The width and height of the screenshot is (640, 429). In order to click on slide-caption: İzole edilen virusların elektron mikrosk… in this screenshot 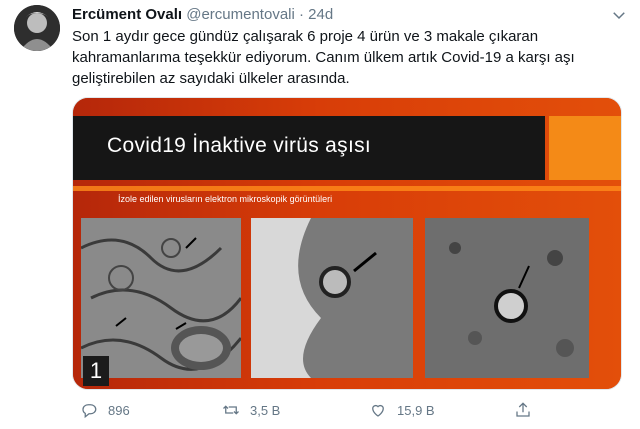, I will do `click(225, 199)`.